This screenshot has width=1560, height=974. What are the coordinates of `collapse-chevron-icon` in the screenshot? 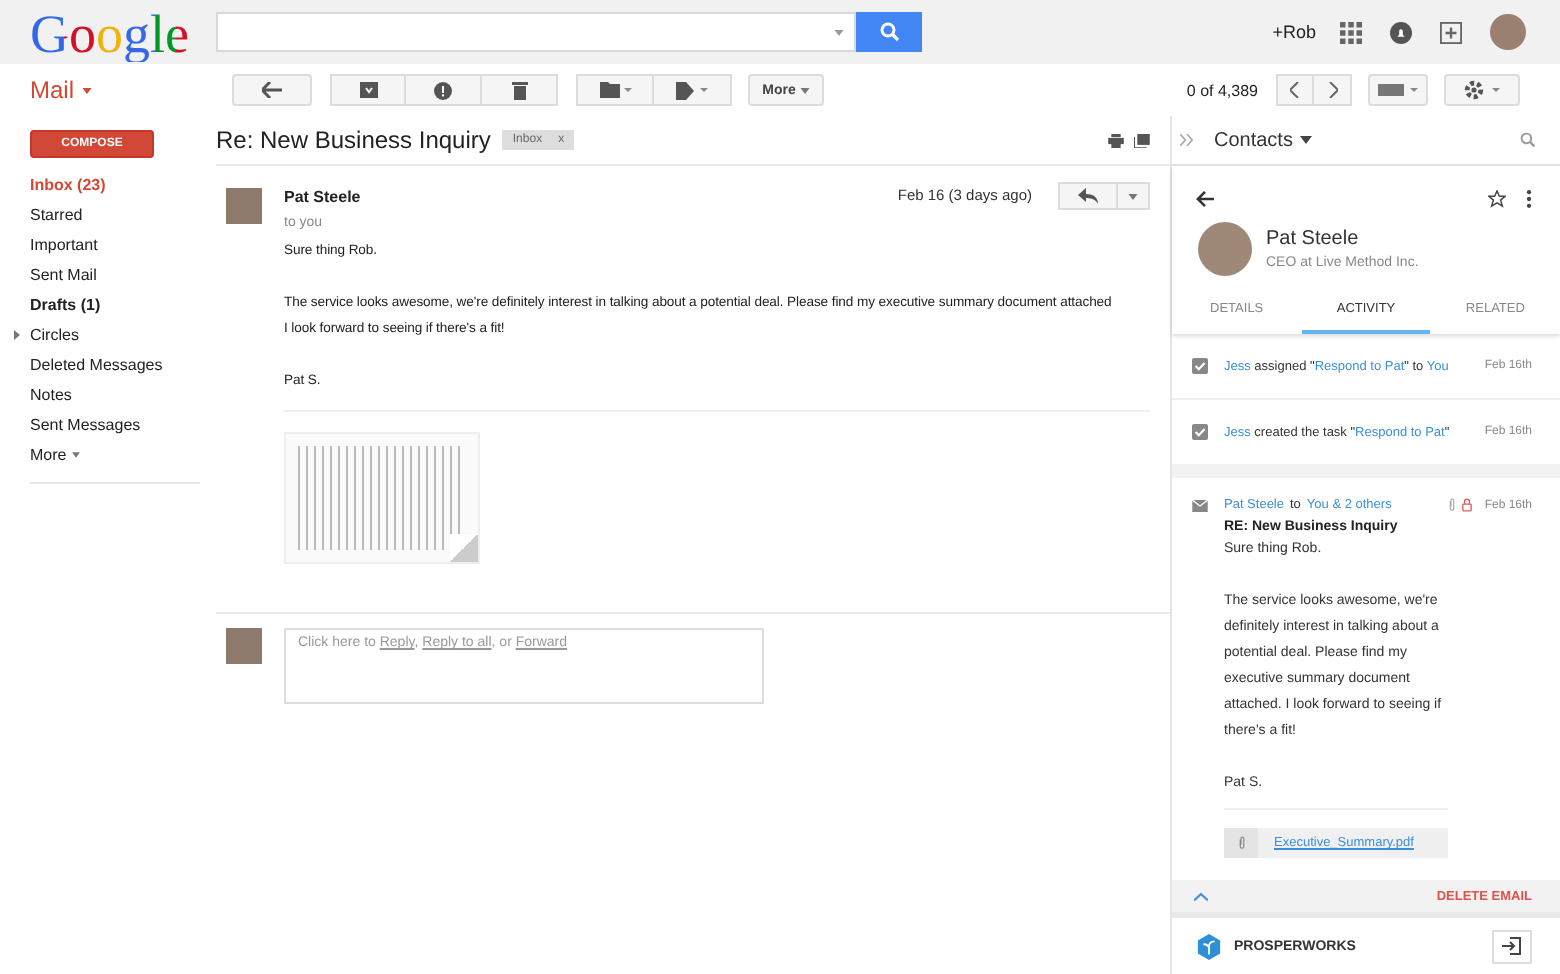 It's located at (1201, 896).